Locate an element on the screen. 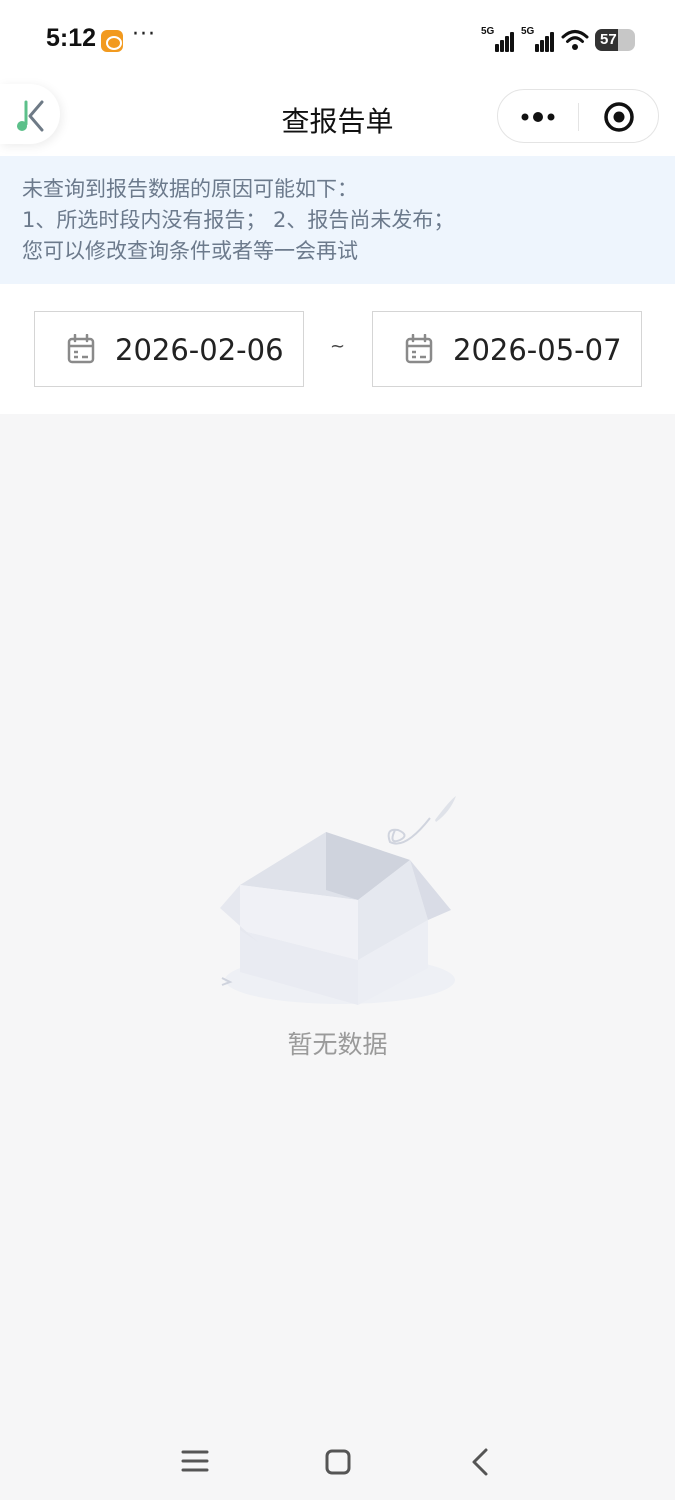  menu-icon is located at coordinates (195, 1461).